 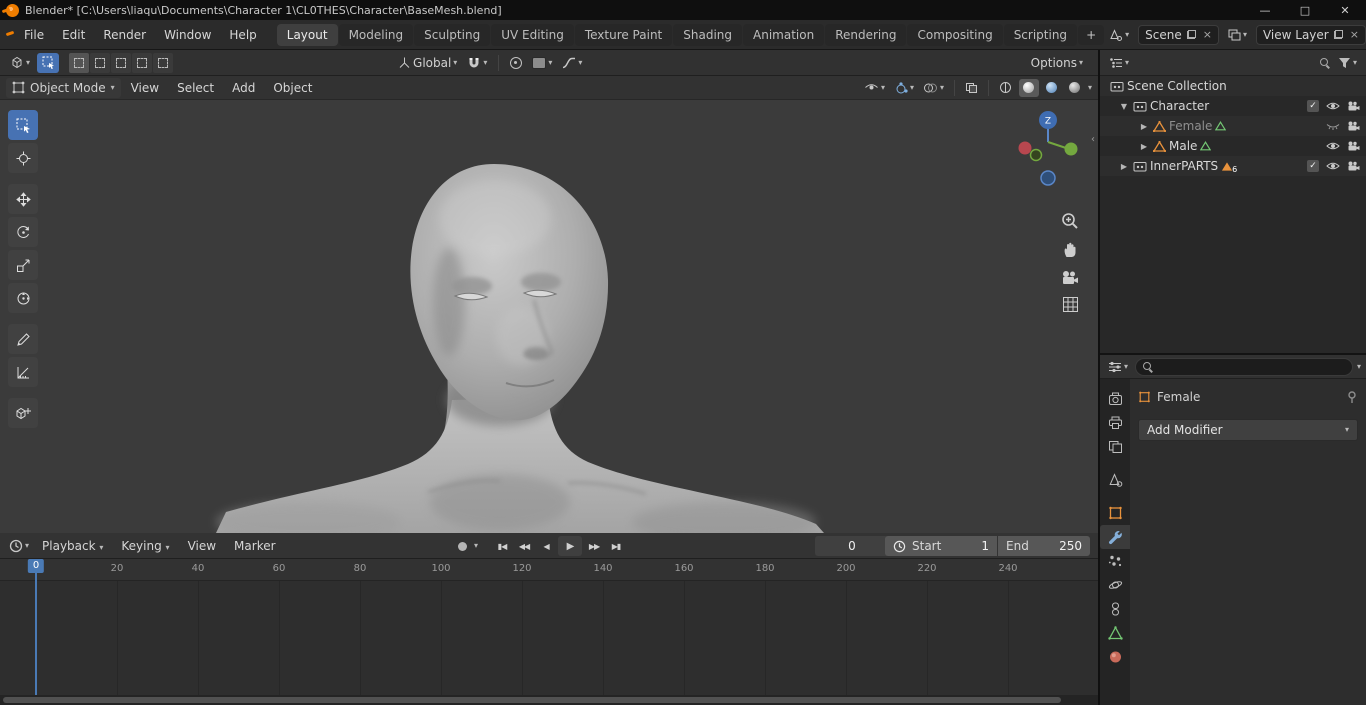 I want to click on menu-render: Render, so click(x=124, y=35).